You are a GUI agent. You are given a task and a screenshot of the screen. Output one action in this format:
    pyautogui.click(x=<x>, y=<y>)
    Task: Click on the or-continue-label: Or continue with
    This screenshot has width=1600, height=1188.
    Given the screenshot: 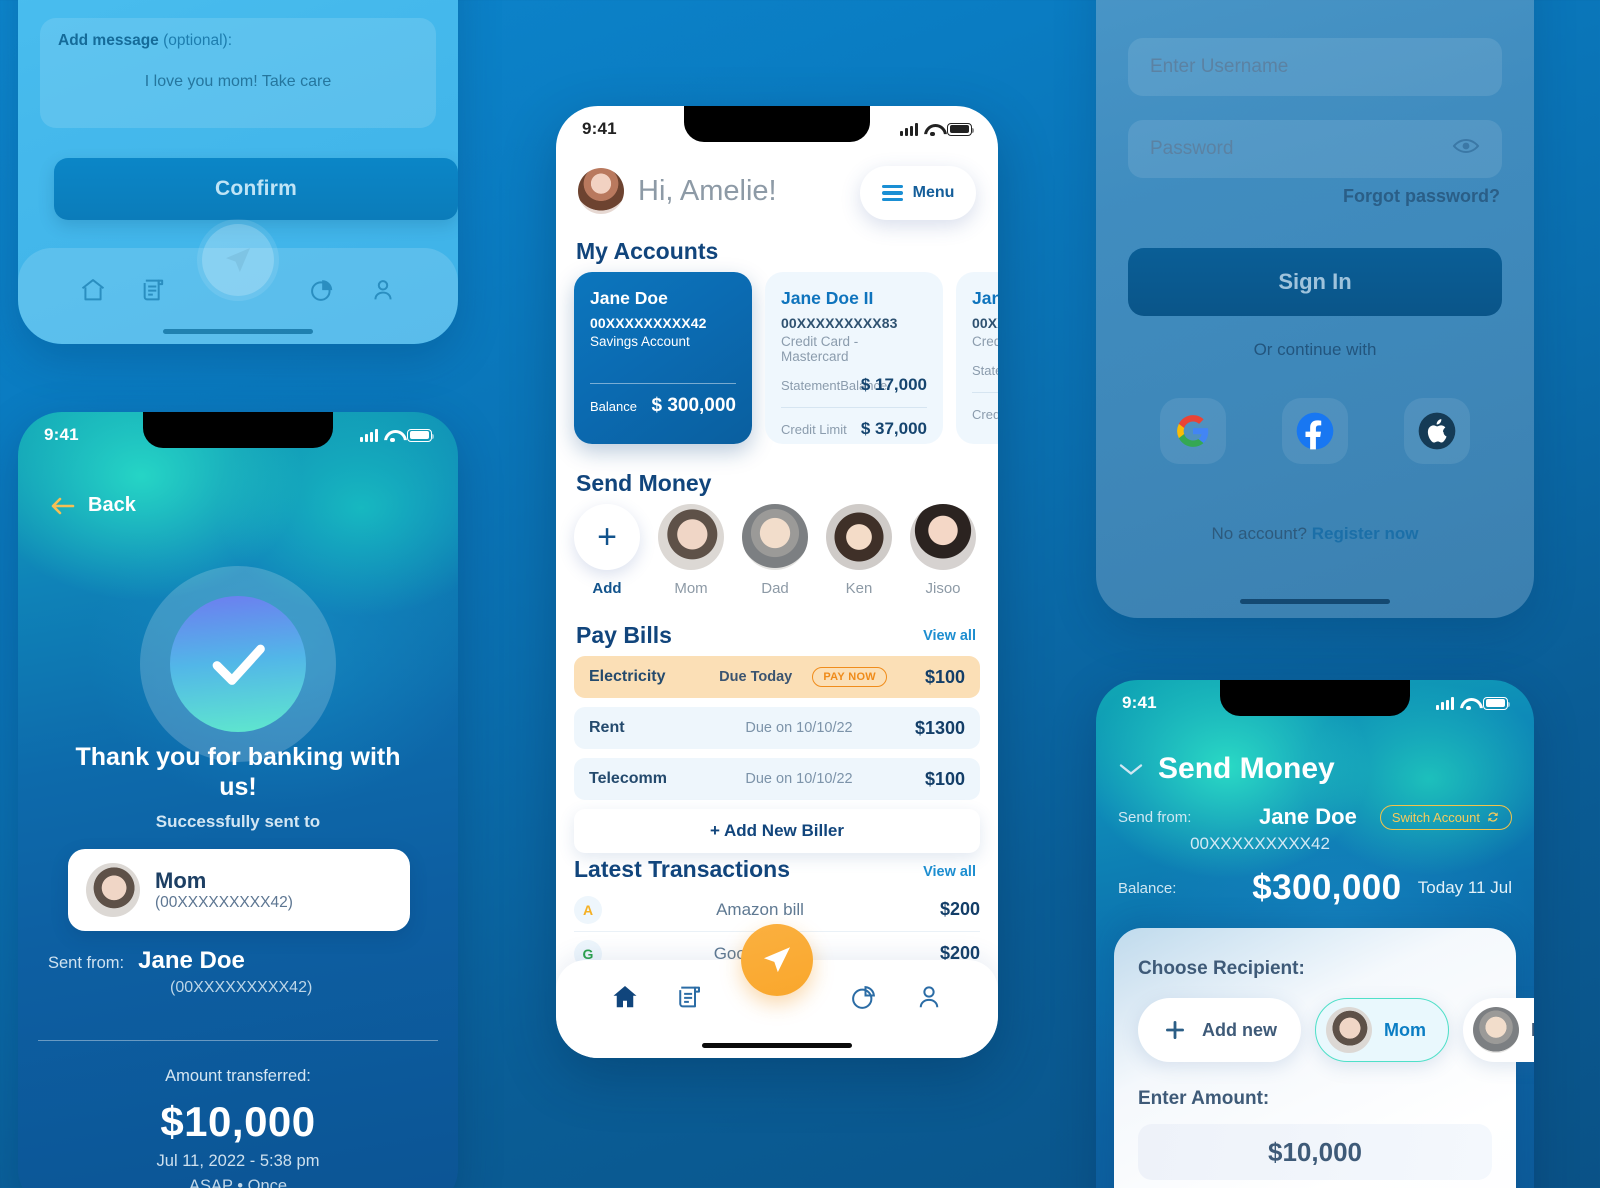 What is the action you would take?
    pyautogui.click(x=1315, y=349)
    